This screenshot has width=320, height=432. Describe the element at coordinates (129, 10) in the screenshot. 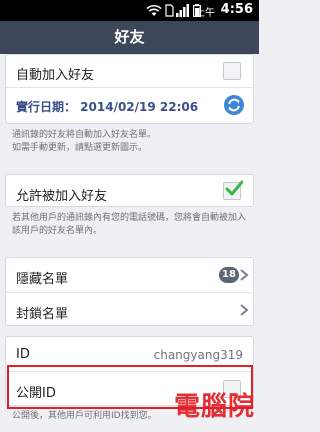

I see `status-bar: 上午 4:56` at that location.